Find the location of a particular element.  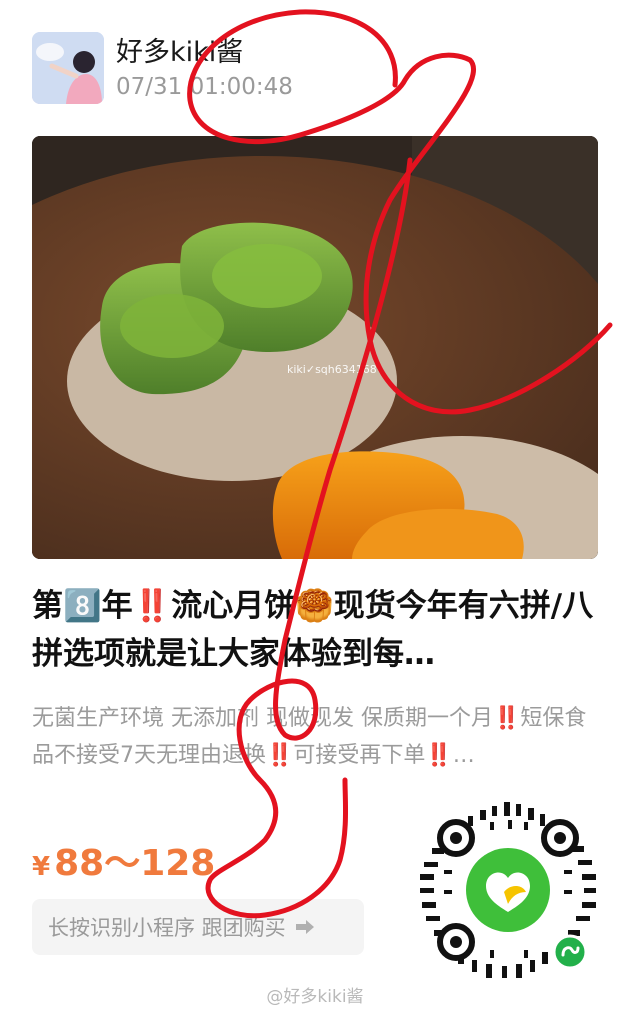

image-watermark: kiki✓sqh634168 is located at coordinates (332, 369).